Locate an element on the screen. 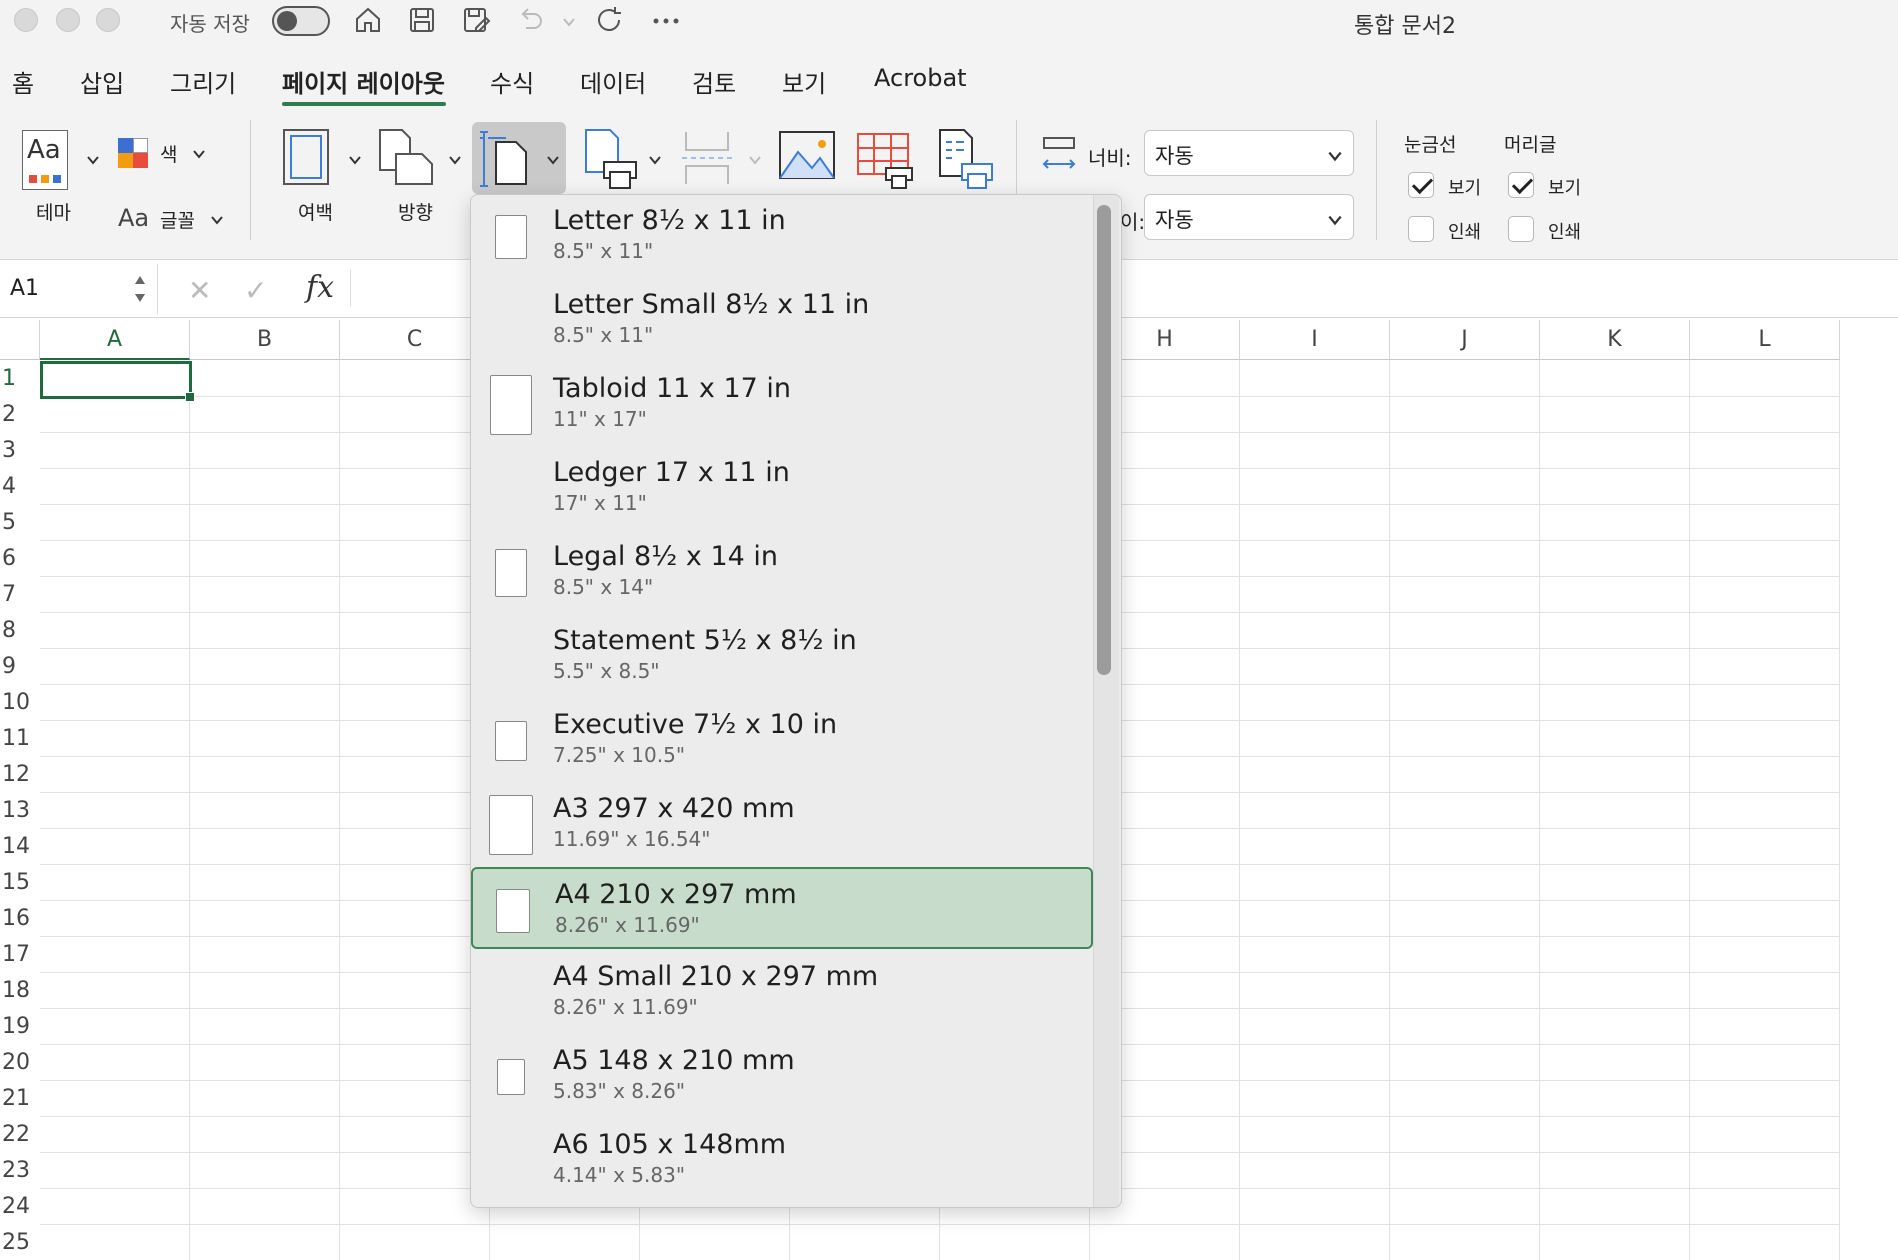 The width and height of the screenshot is (1898, 1260). paper-size-item: Tabloid 11 x 17 in 11" x 17" is located at coordinates (782, 404).